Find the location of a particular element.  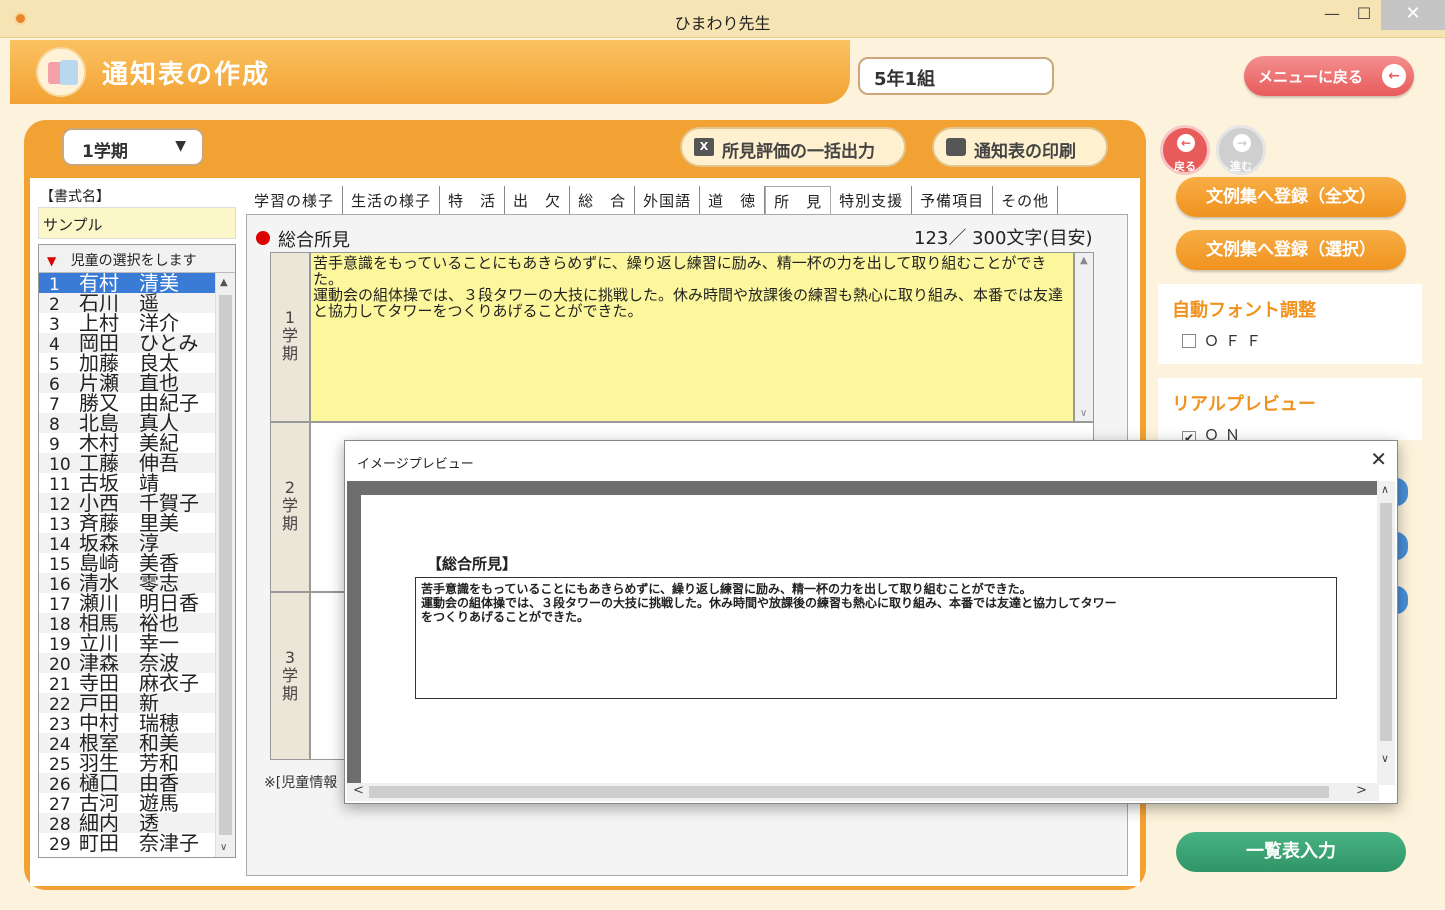

real-preview-toggle: ✔ ＯＮ is located at coordinates (1290, 428).